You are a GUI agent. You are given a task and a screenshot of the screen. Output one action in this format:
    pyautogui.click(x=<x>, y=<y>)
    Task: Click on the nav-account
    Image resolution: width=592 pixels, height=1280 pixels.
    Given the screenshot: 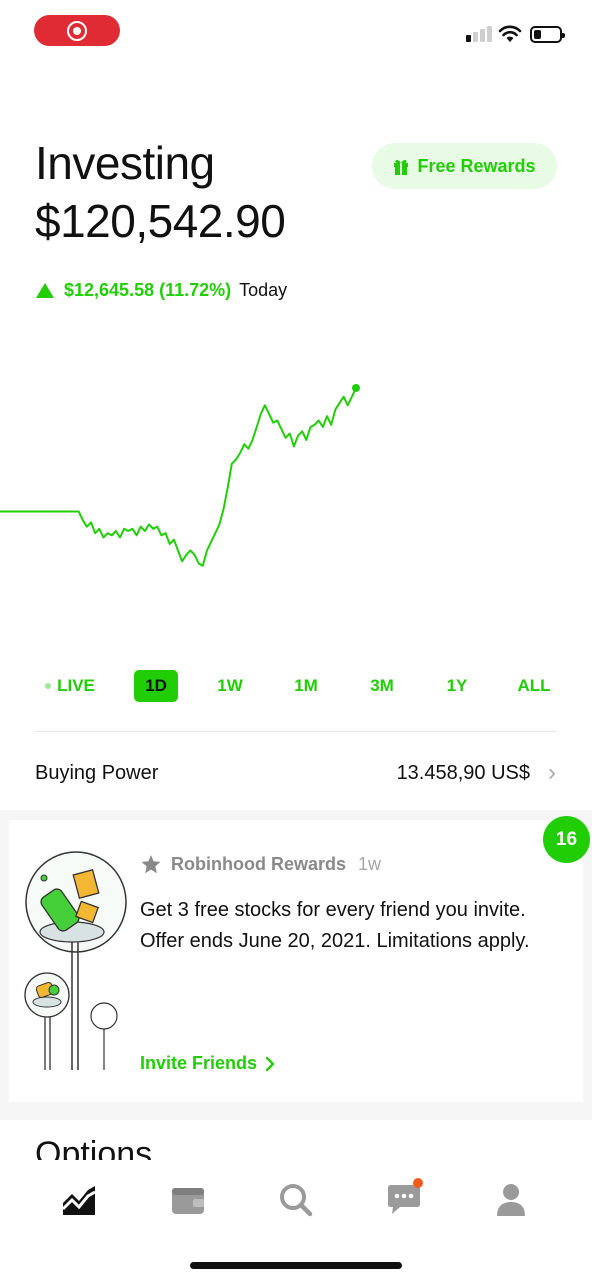 What is the action you would take?
    pyautogui.click(x=511, y=1200)
    